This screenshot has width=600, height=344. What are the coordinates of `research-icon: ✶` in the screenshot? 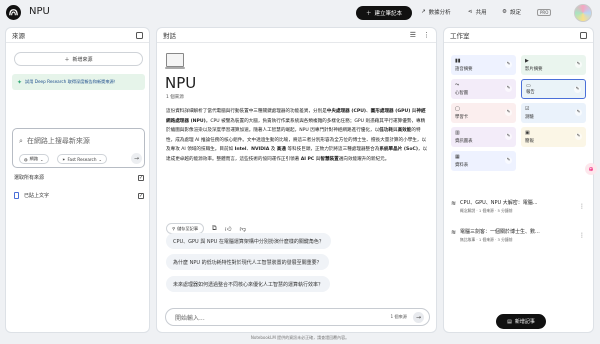 It's located at (64, 159).